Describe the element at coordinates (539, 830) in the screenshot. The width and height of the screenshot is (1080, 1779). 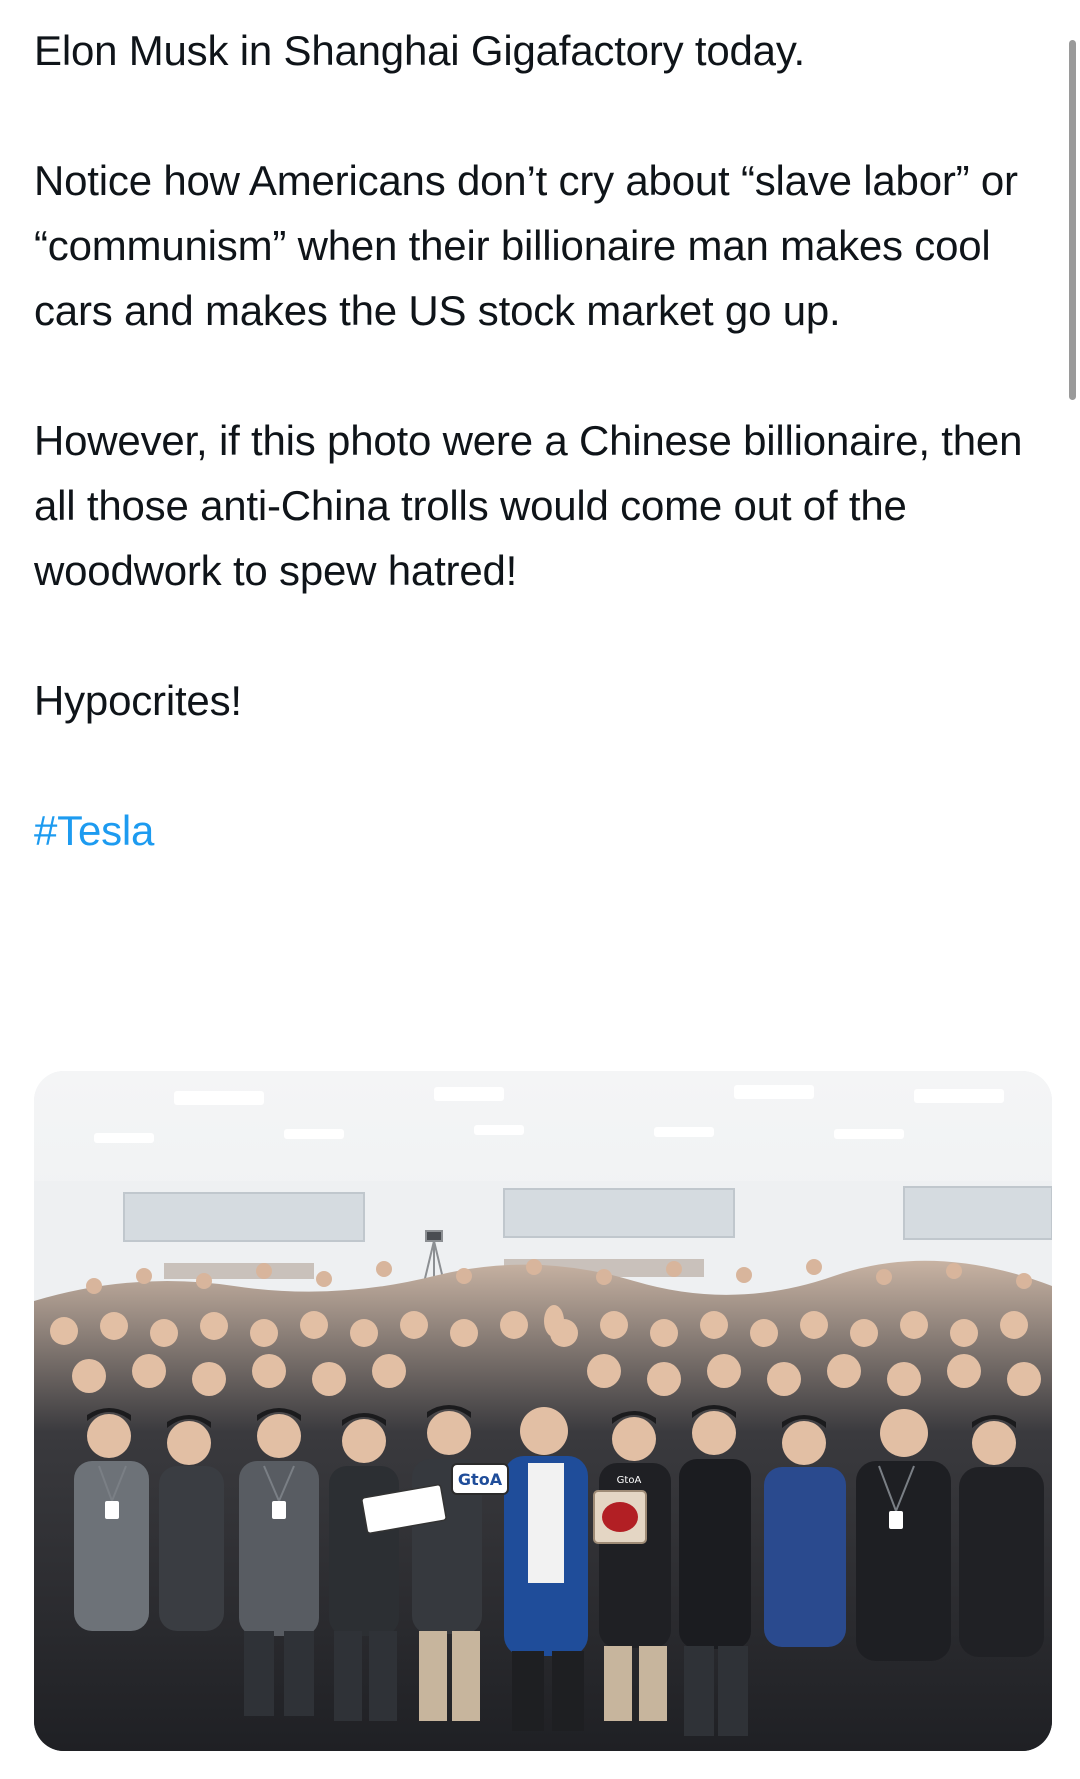
I see `hashtag-paragraph: #Tesla` at that location.